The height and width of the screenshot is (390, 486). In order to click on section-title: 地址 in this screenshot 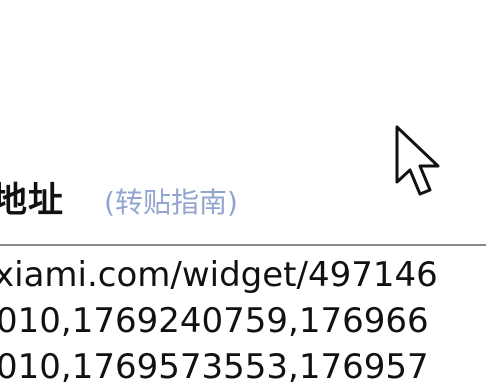, I will do `click(32, 201)`.